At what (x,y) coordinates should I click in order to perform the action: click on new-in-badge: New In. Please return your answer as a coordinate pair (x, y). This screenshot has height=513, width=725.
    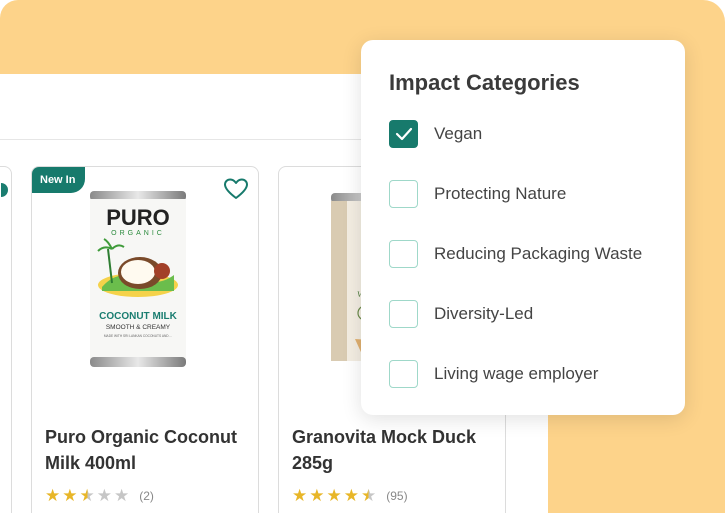
    Looking at the image, I should click on (59, 180).